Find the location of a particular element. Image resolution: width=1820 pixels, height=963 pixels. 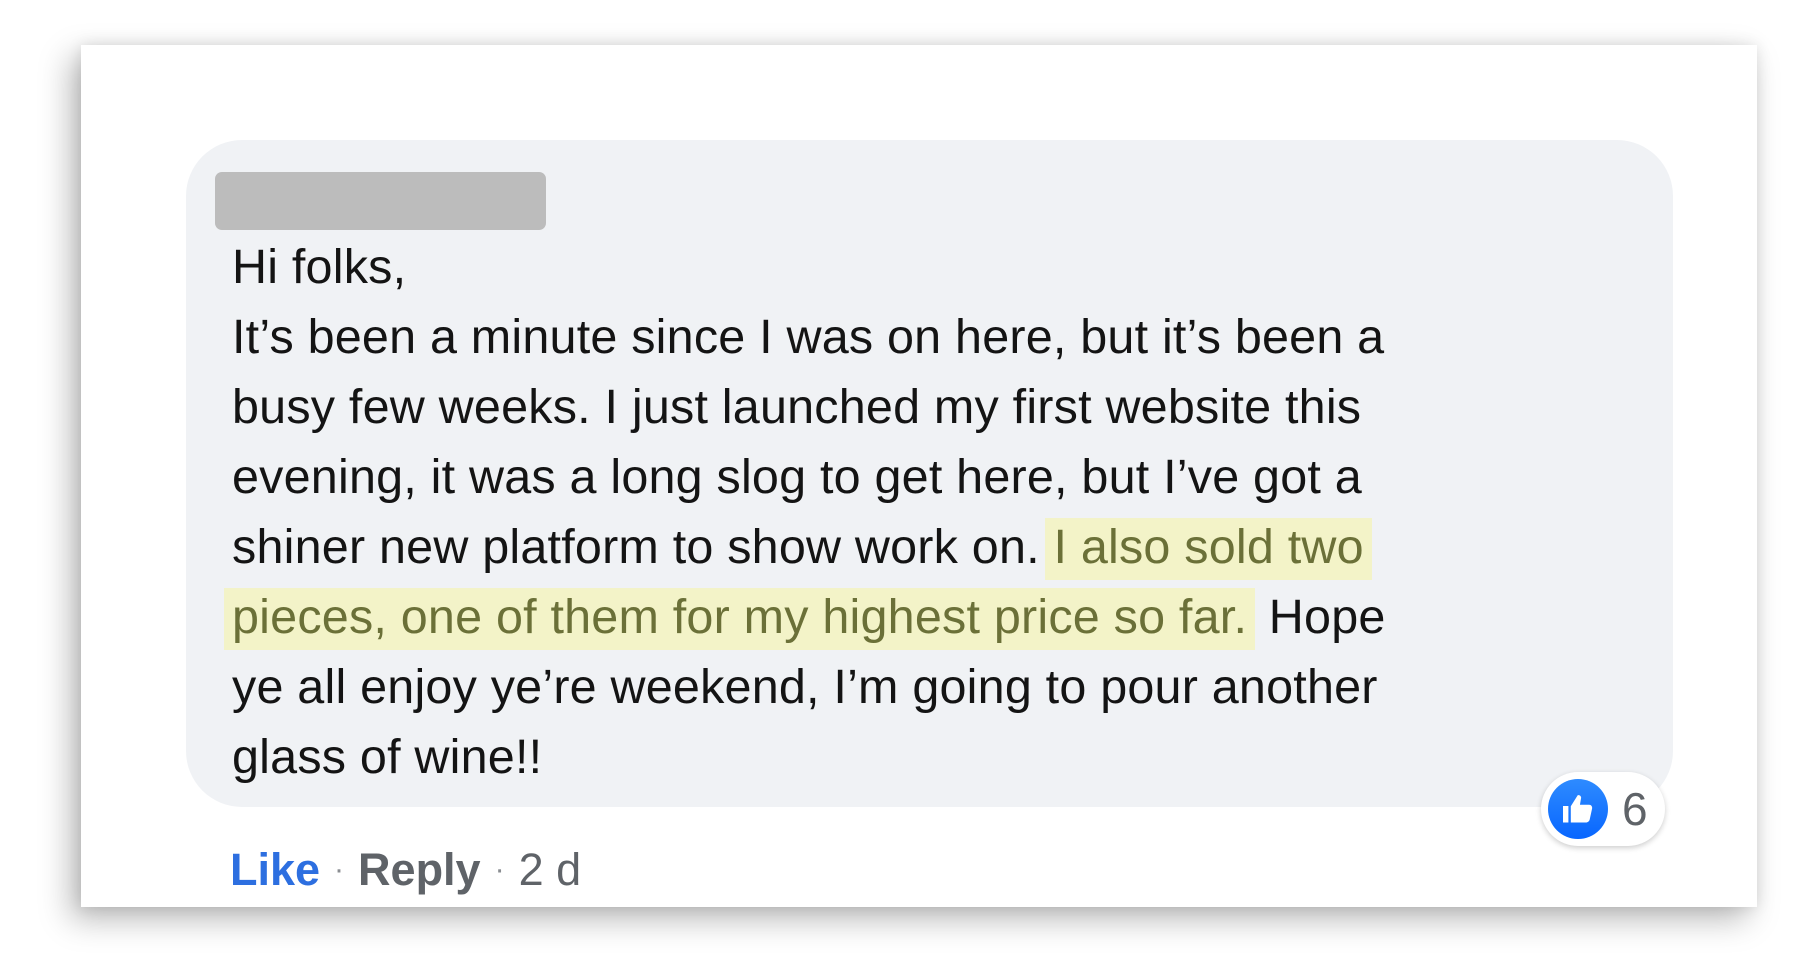

thumbs-up-glyph is located at coordinates (1578, 809).